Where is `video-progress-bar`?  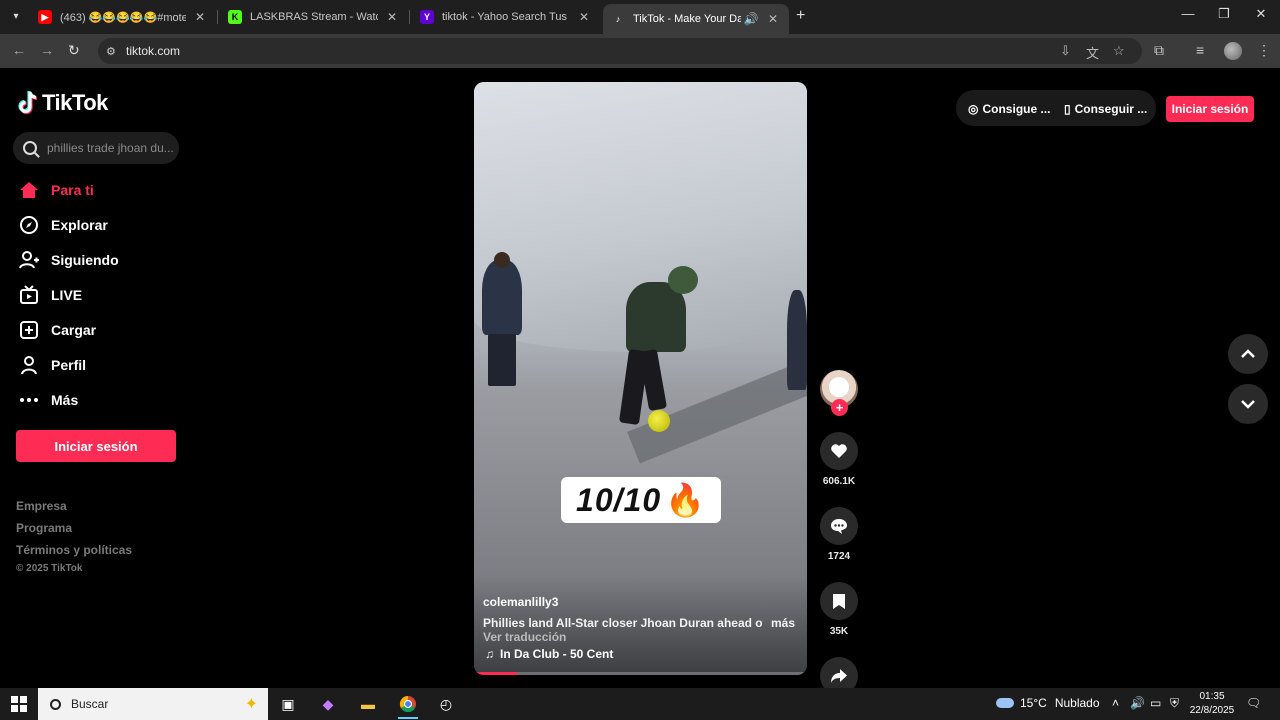 video-progress-bar is located at coordinates (640, 673).